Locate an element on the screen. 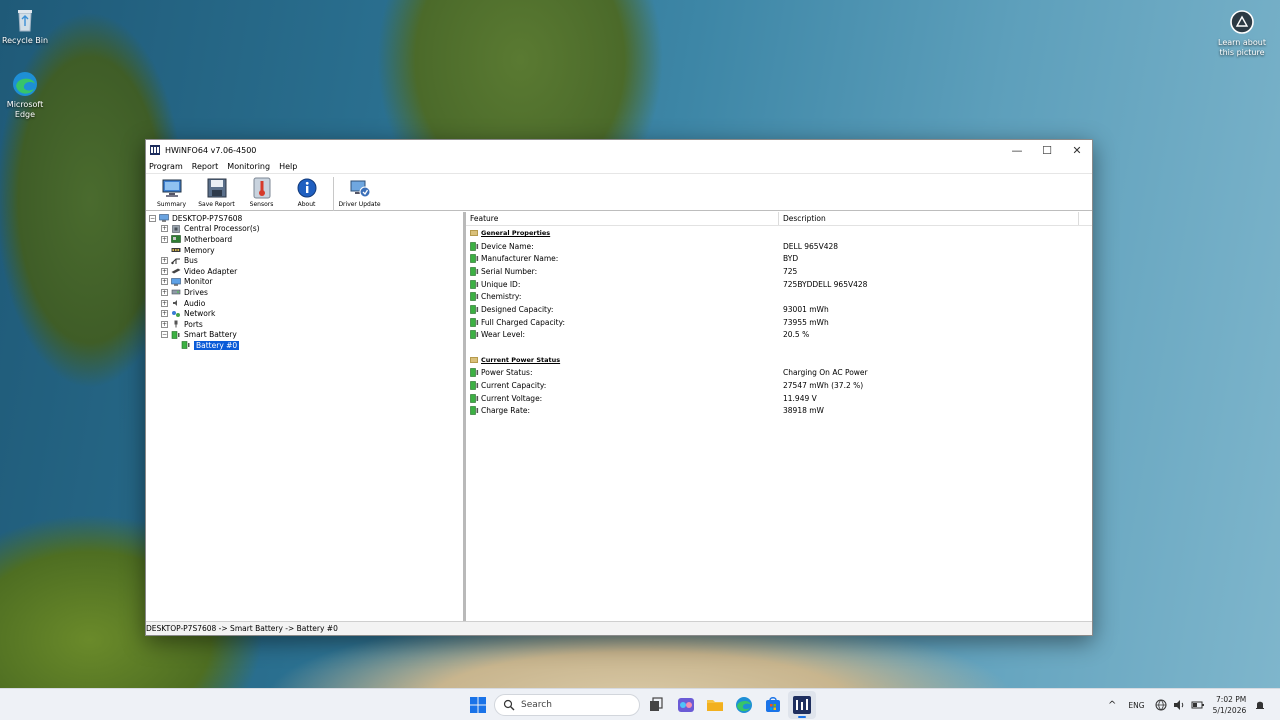 The height and width of the screenshot is (720, 1280). tree-item-motherboard: + Motherboard is located at coordinates (312, 239).